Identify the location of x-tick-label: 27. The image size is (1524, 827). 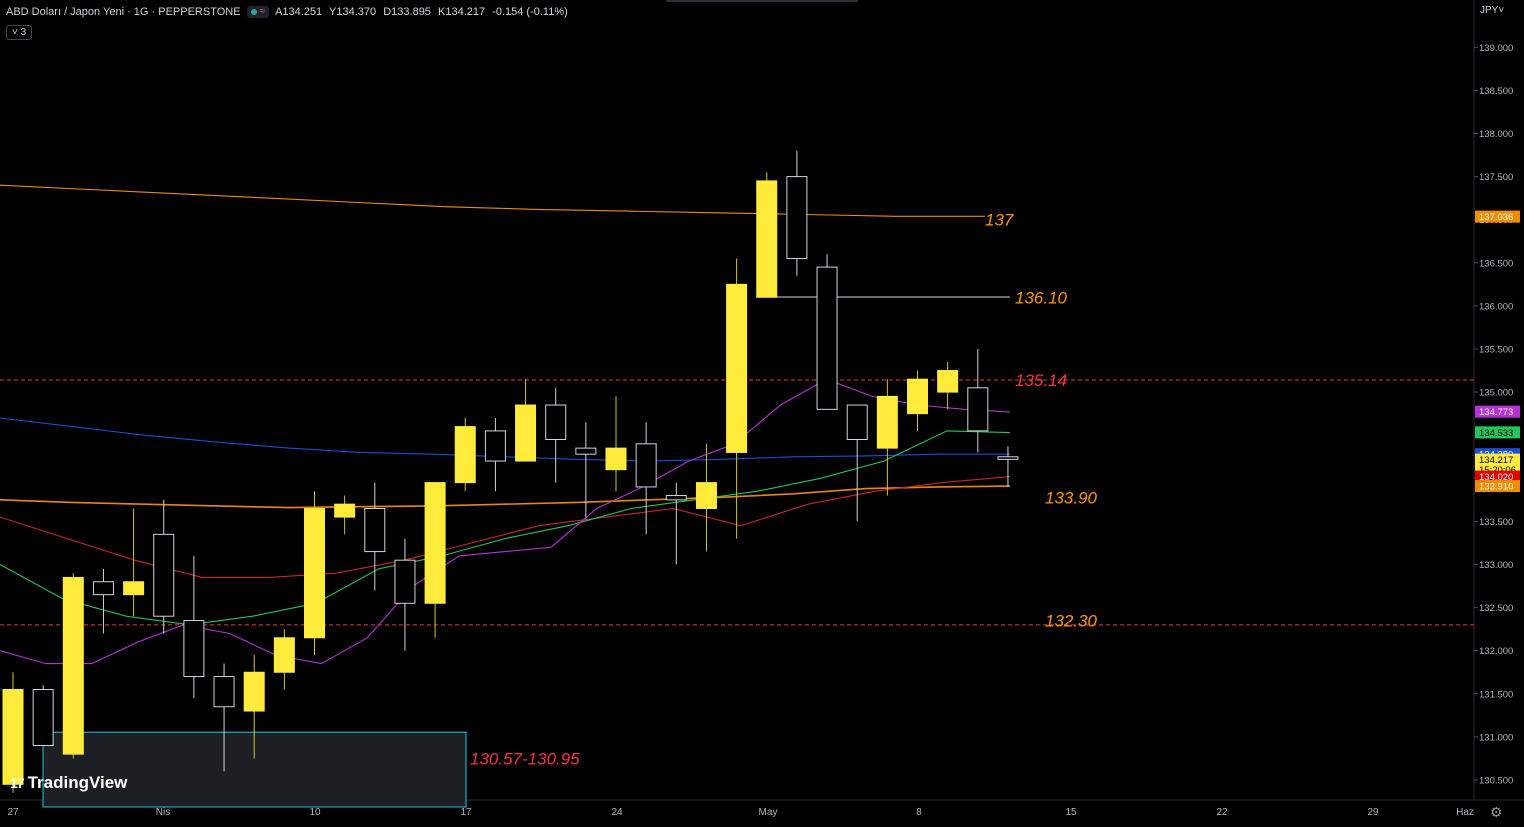
(13, 812).